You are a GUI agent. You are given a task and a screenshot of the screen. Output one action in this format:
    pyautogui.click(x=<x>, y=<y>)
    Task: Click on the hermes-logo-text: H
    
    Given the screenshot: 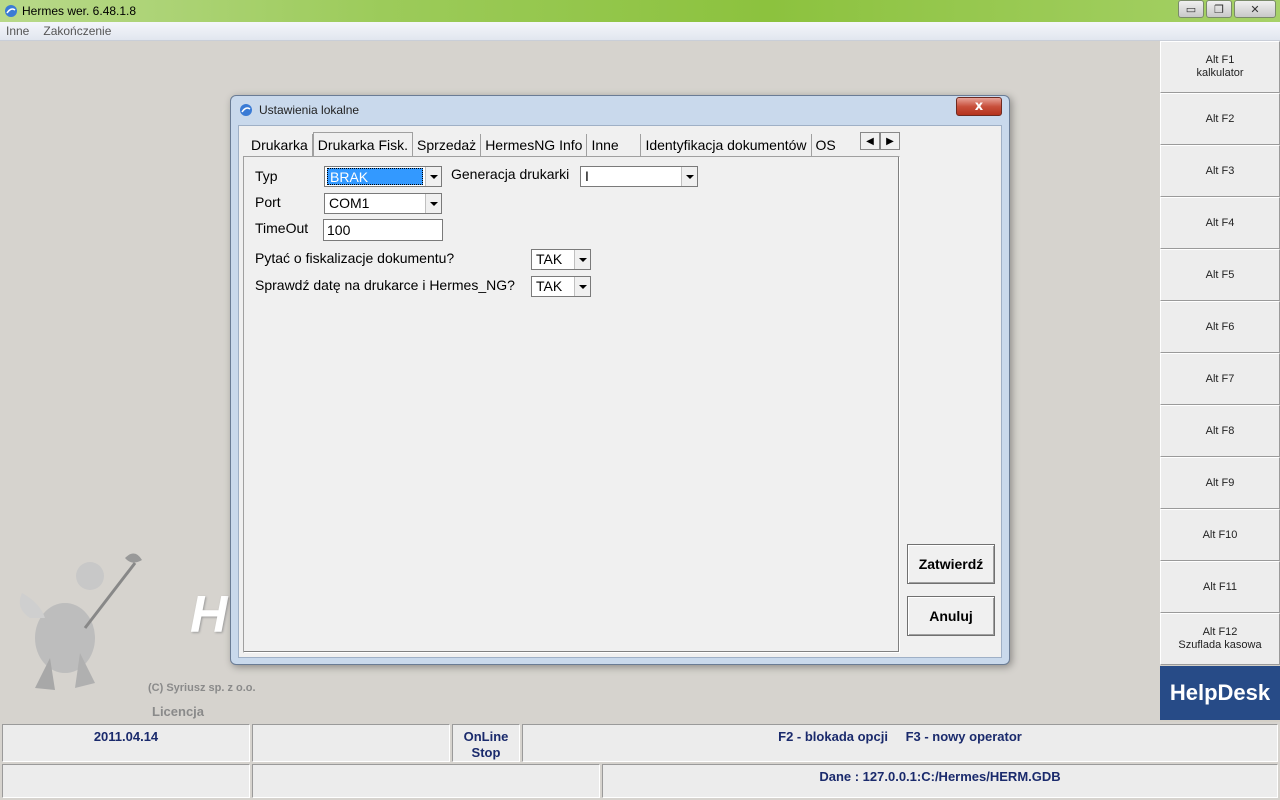 What is the action you would take?
    pyautogui.click(x=209, y=615)
    